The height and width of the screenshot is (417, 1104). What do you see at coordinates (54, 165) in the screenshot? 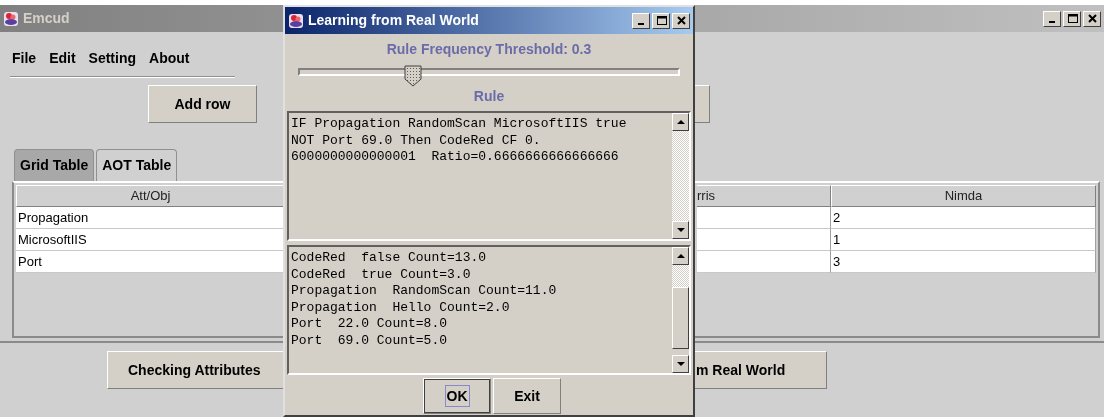
I see `tab: Grid Table` at bounding box center [54, 165].